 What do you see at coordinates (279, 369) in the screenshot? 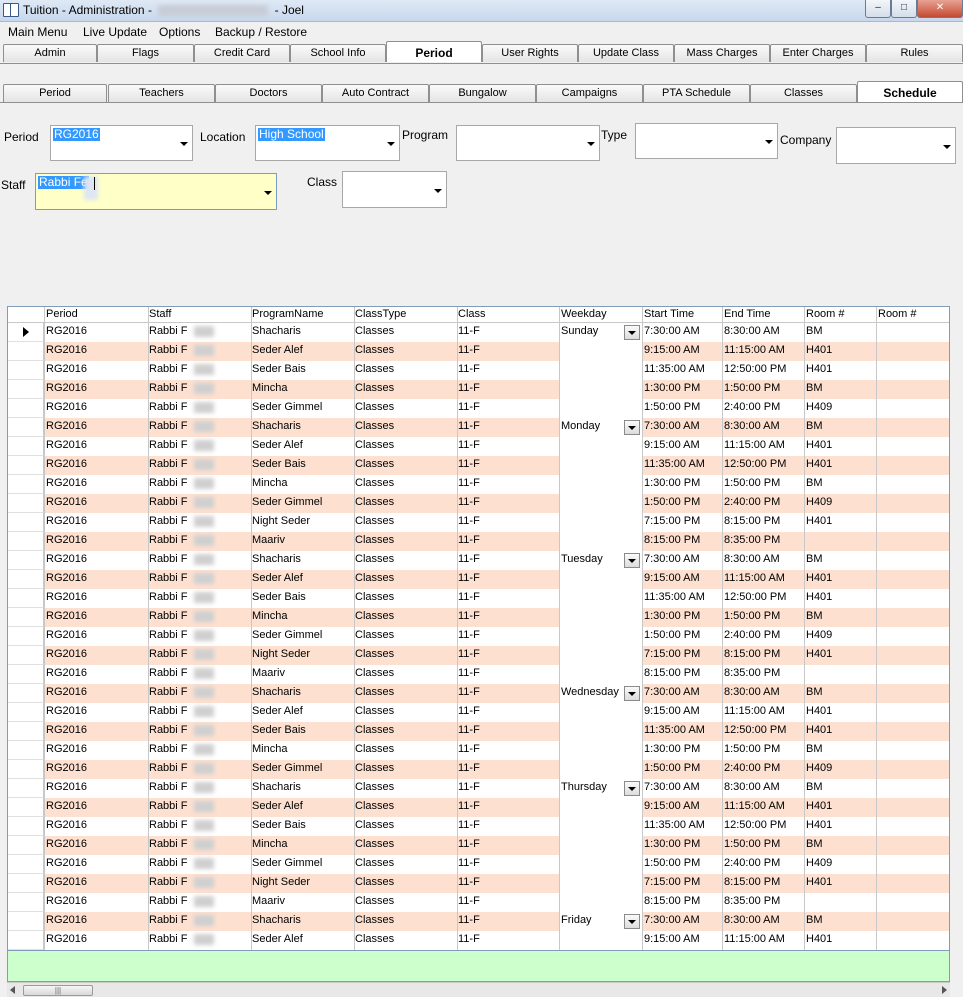
I see `cell-program: Seder Bais` at bounding box center [279, 369].